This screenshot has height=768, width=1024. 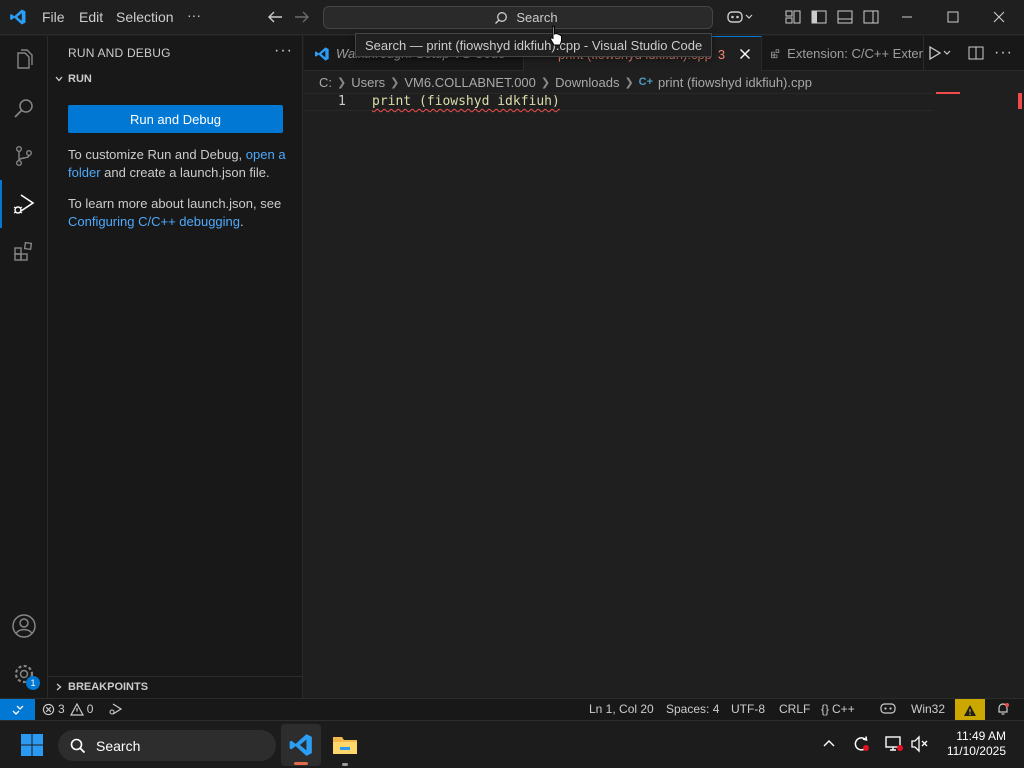 What do you see at coordinates (871, 17) in the screenshot?
I see `toggle-secondary-sidebar-icon` at bounding box center [871, 17].